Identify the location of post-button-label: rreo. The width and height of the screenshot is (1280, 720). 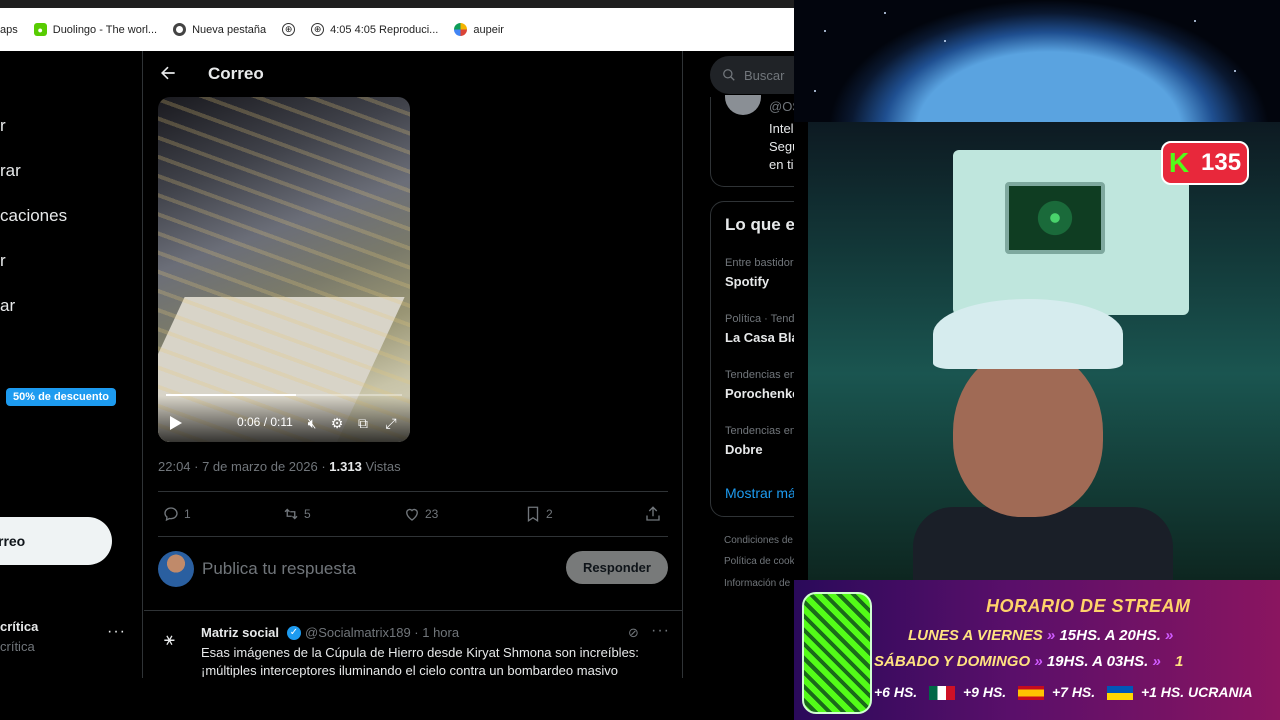
(13, 541).